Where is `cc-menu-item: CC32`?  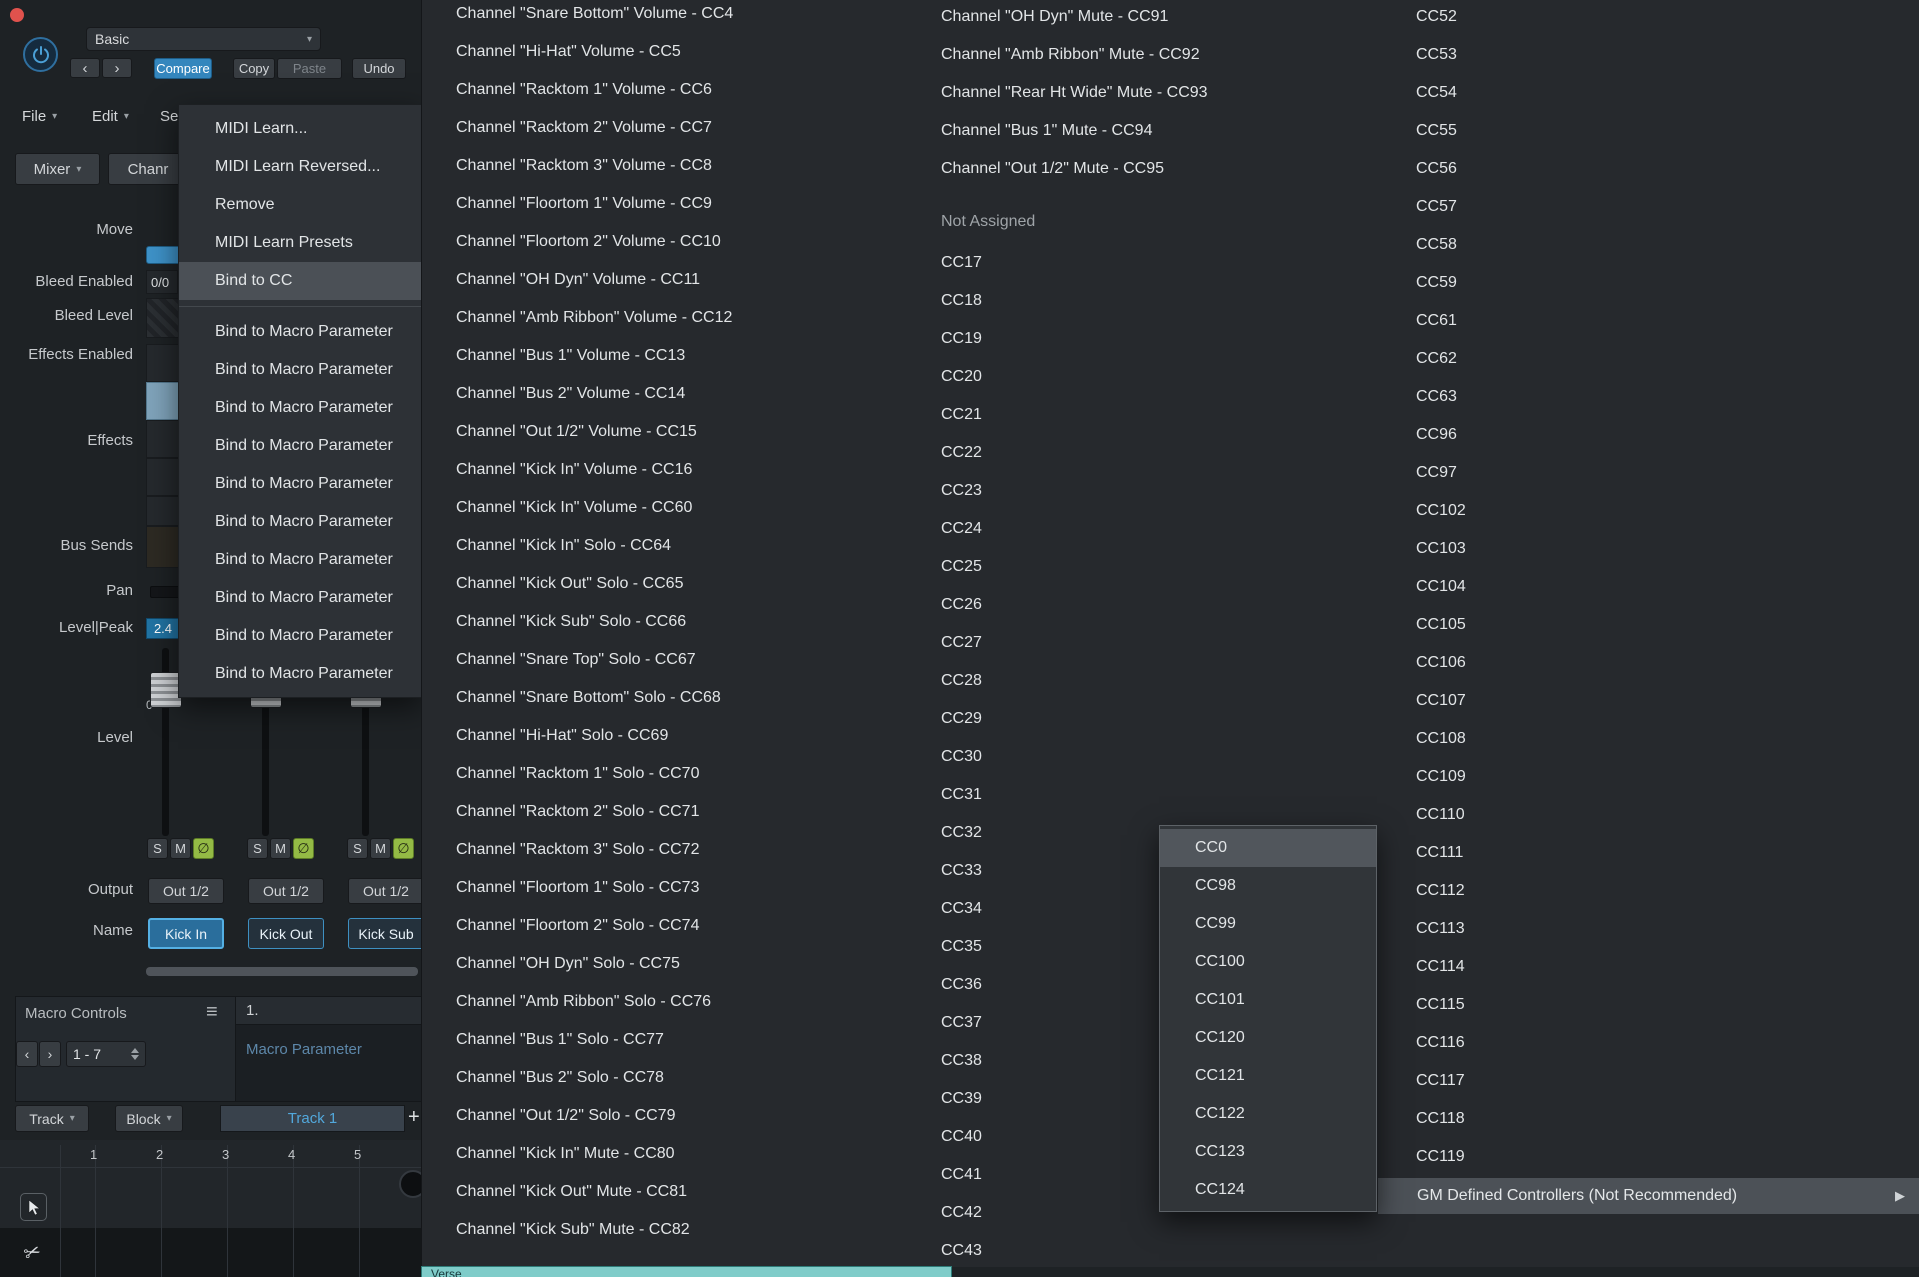 cc-menu-item: CC32 is located at coordinates (1026, 833).